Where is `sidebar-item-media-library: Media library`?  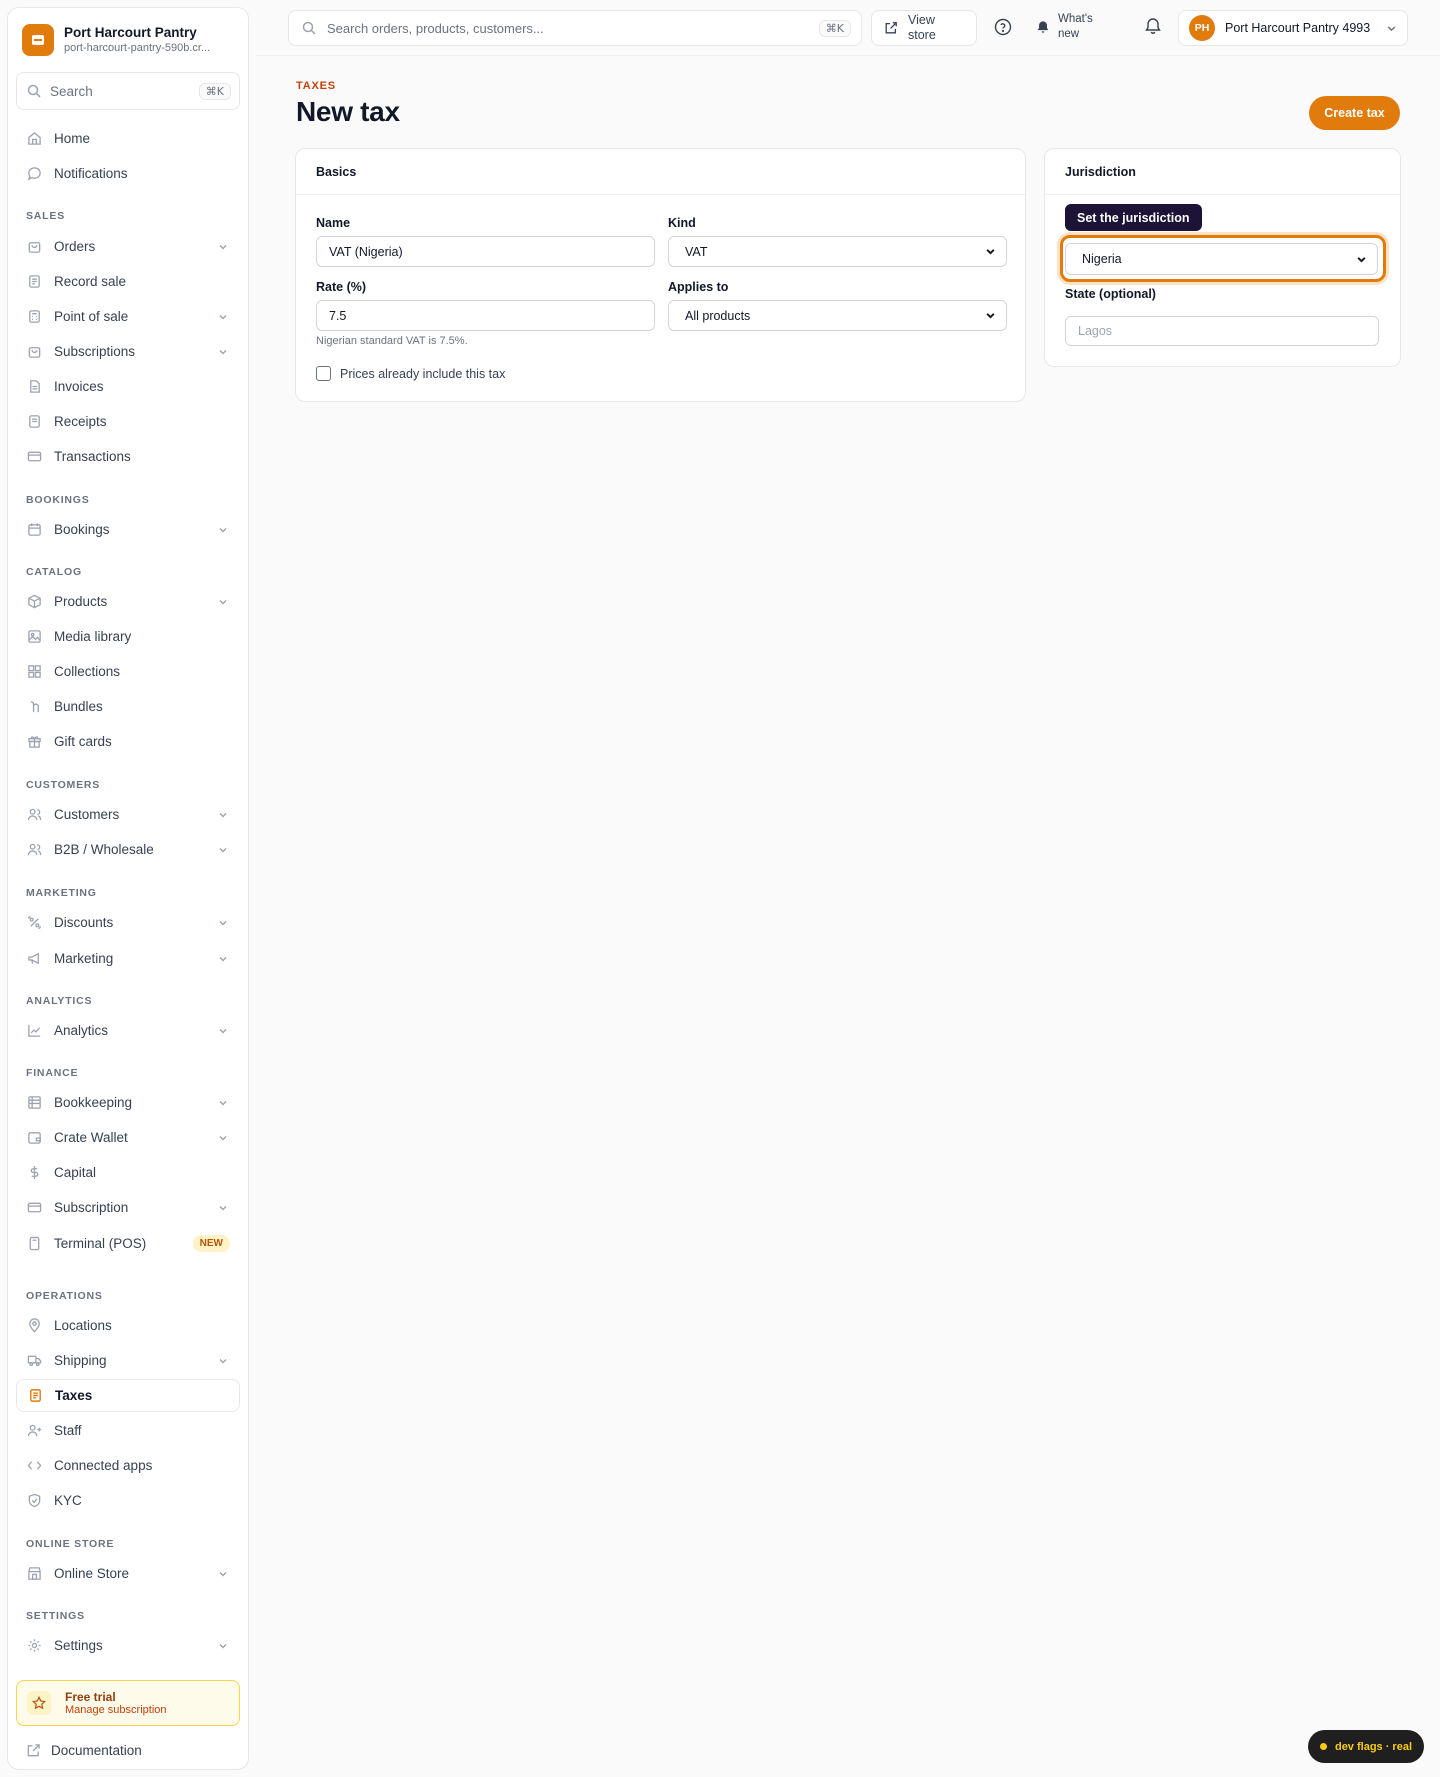
sidebar-item-media-library: Media library is located at coordinates (128, 636).